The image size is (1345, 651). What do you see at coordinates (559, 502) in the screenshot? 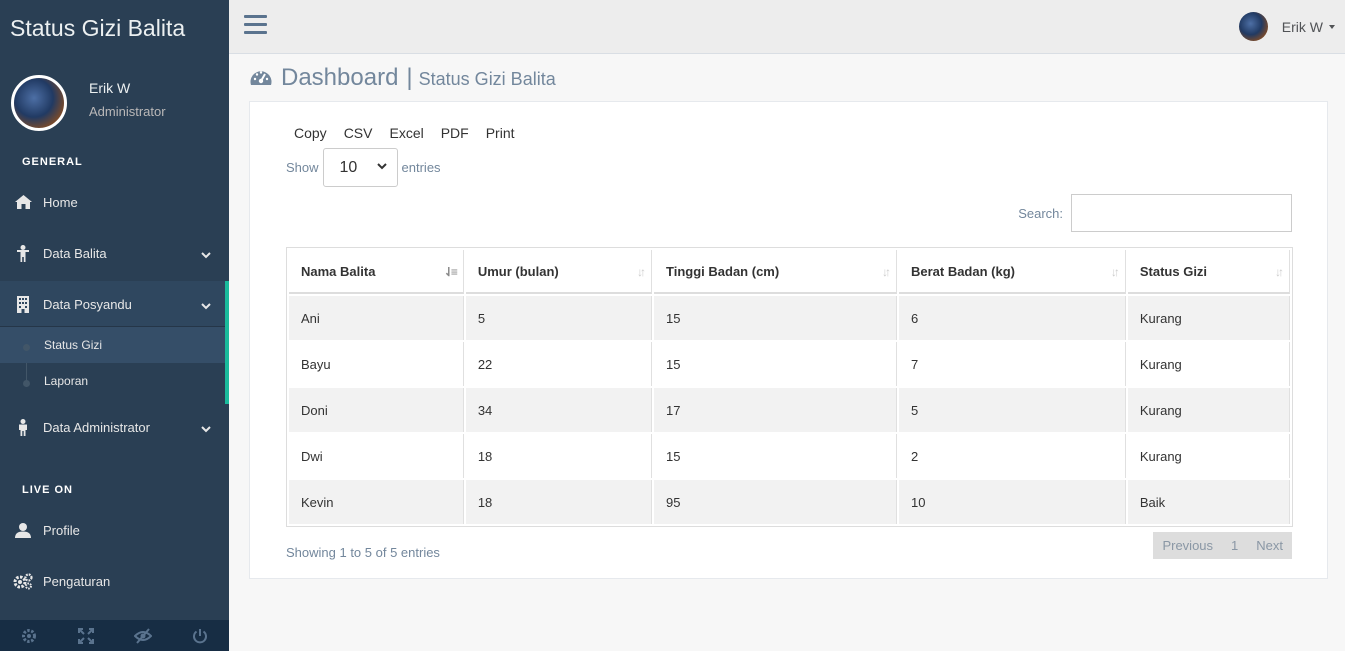
I see `cell-umur: 18` at bounding box center [559, 502].